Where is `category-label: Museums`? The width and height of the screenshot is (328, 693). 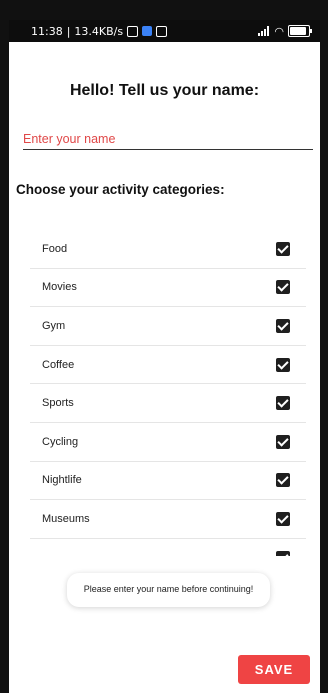
category-label: Museums is located at coordinates (66, 518).